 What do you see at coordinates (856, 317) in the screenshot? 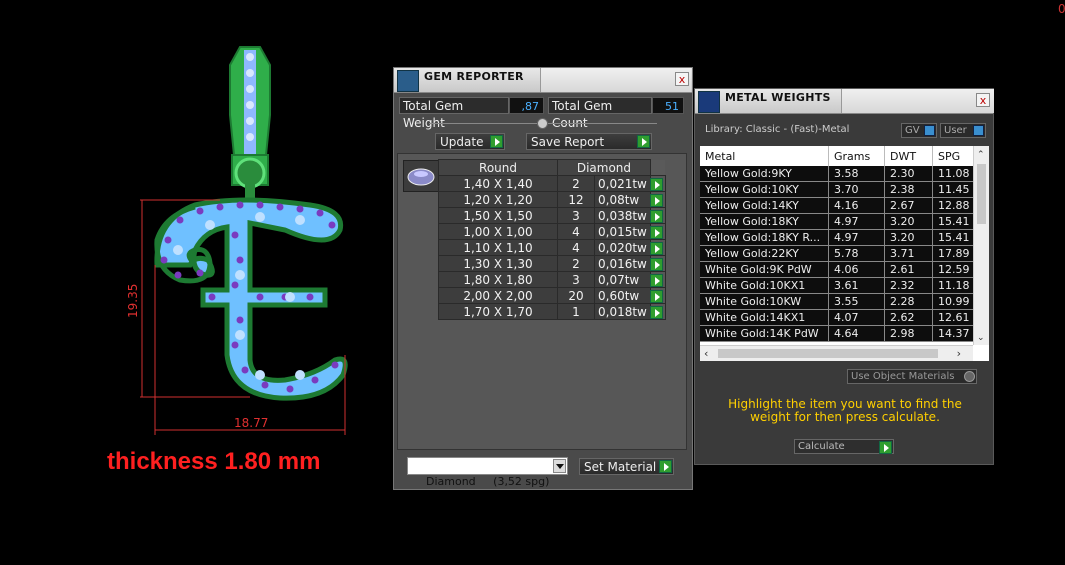
I see `grams-cell: 4.07` at bounding box center [856, 317].